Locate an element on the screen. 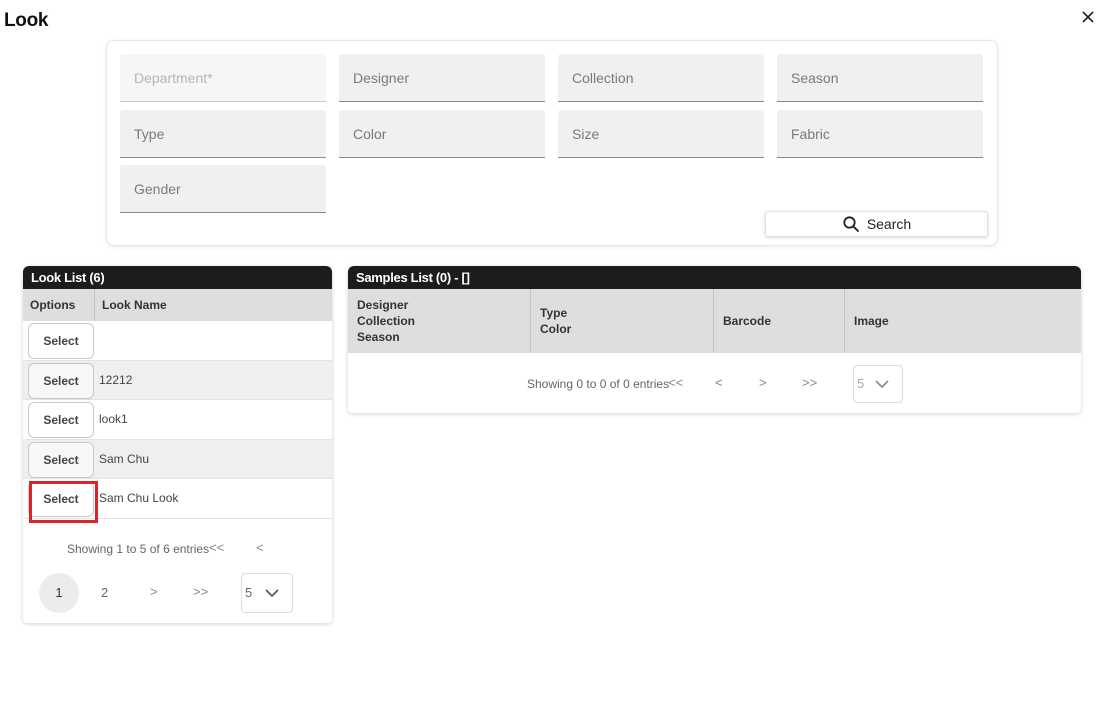 The image size is (1106, 701). gender-input is located at coordinates (223, 188).